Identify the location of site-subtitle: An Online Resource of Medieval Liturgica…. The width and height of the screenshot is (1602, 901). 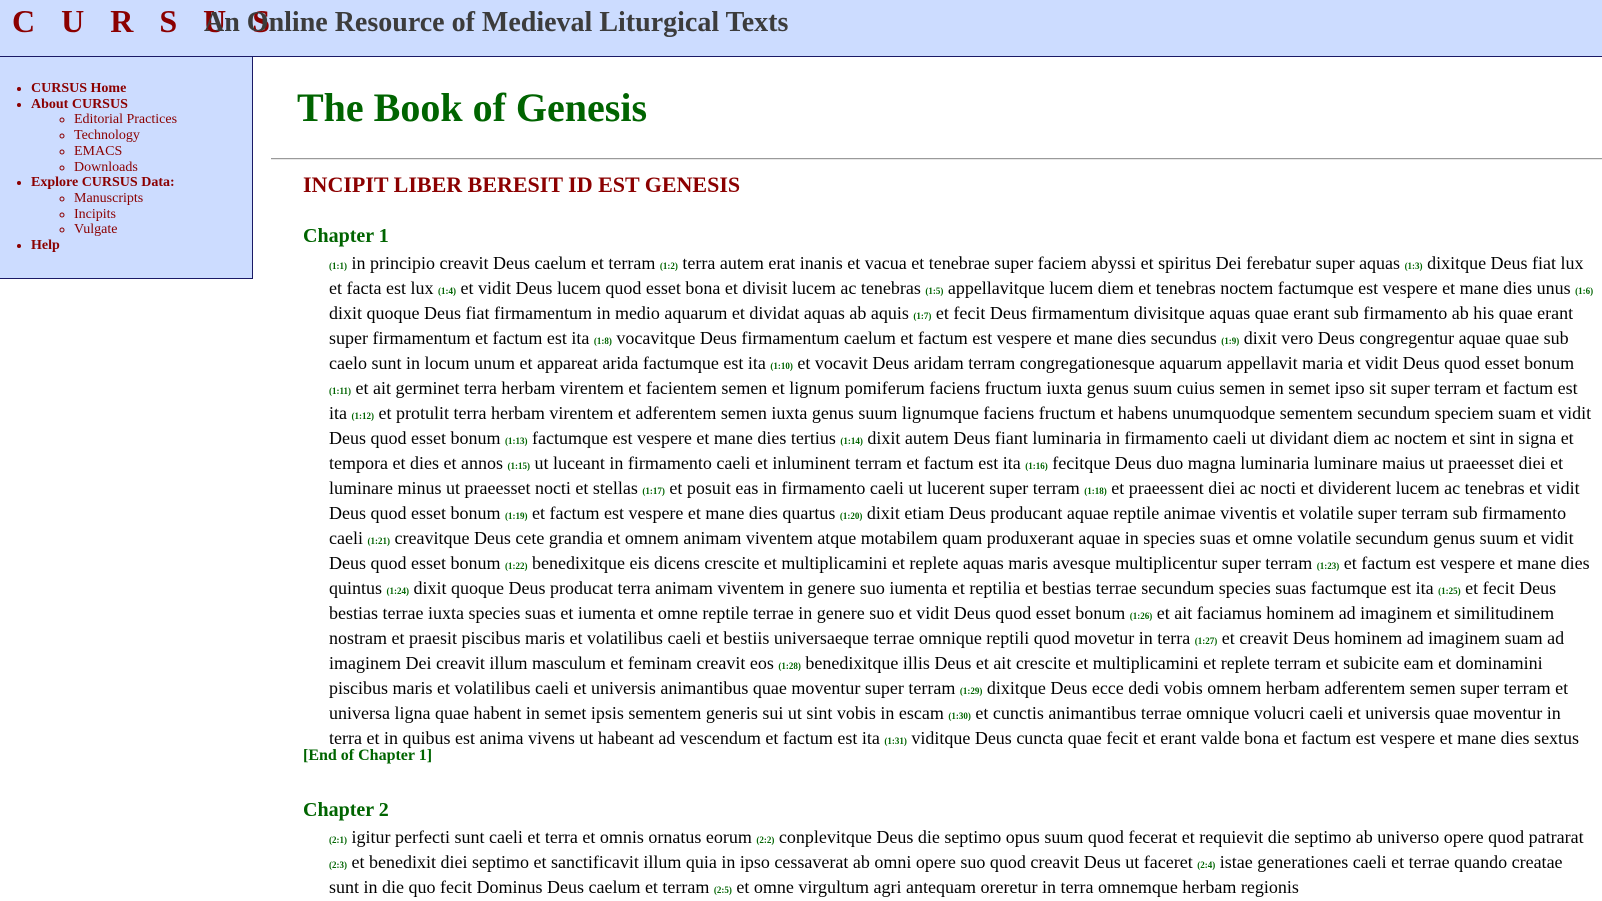
(496, 22).